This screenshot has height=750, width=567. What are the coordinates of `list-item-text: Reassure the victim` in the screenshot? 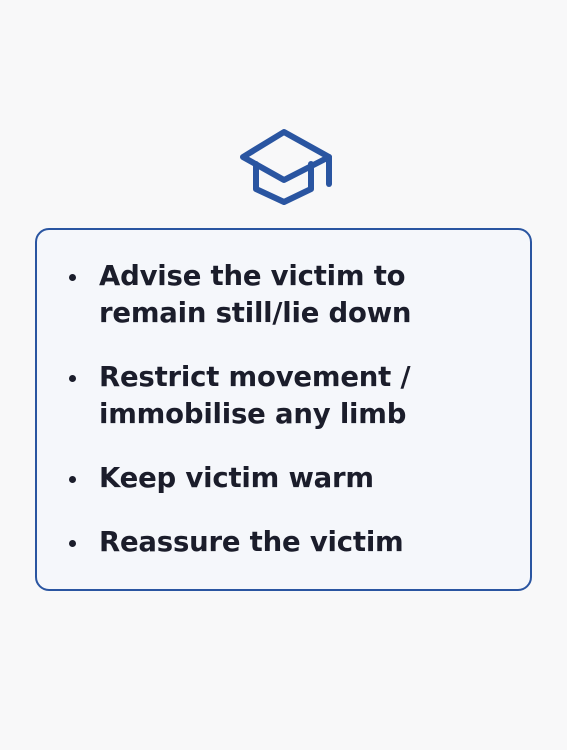 It's located at (251, 542).